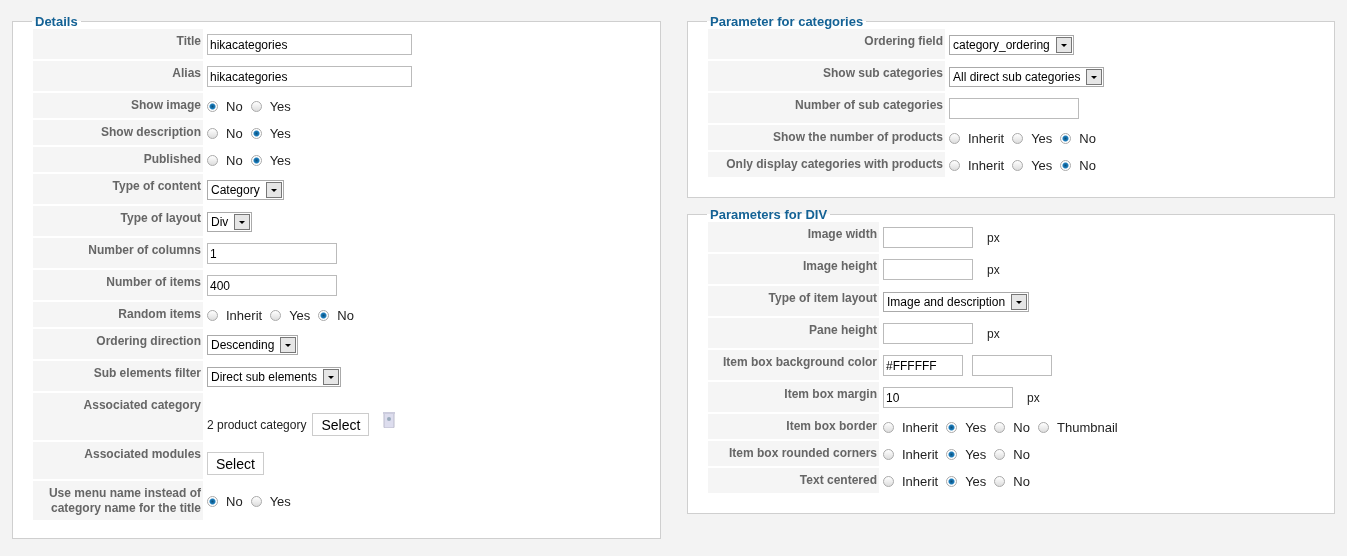  What do you see at coordinates (769, 214) in the screenshot?
I see `section-title: Parameters for DIV` at bounding box center [769, 214].